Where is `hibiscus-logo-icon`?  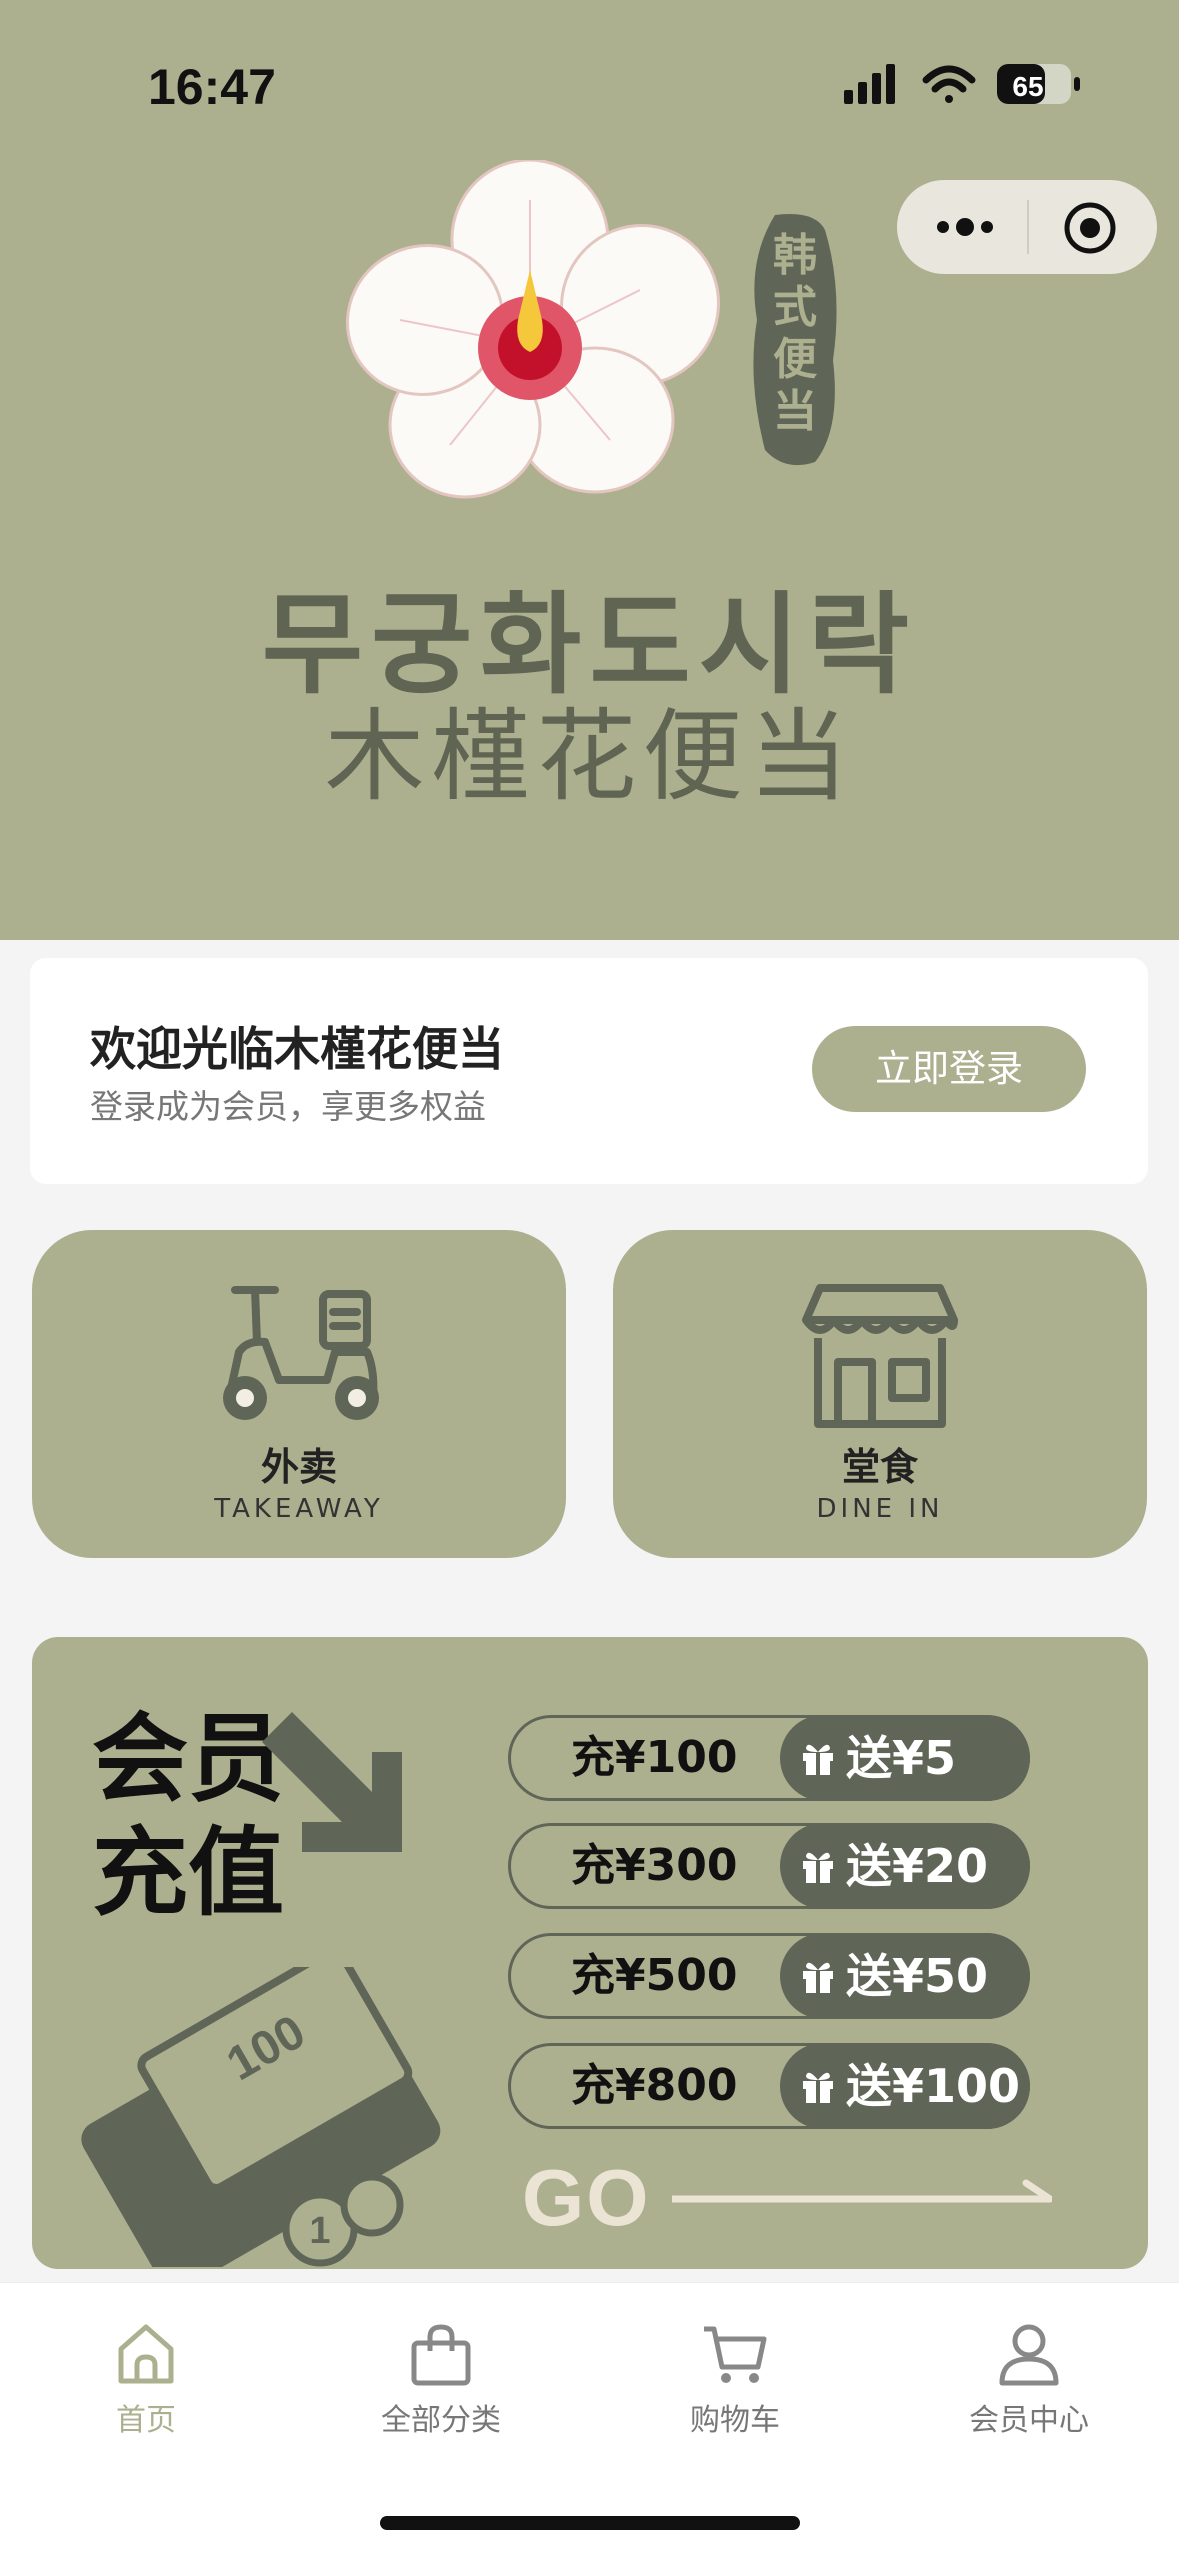 hibiscus-logo-icon is located at coordinates (532, 329).